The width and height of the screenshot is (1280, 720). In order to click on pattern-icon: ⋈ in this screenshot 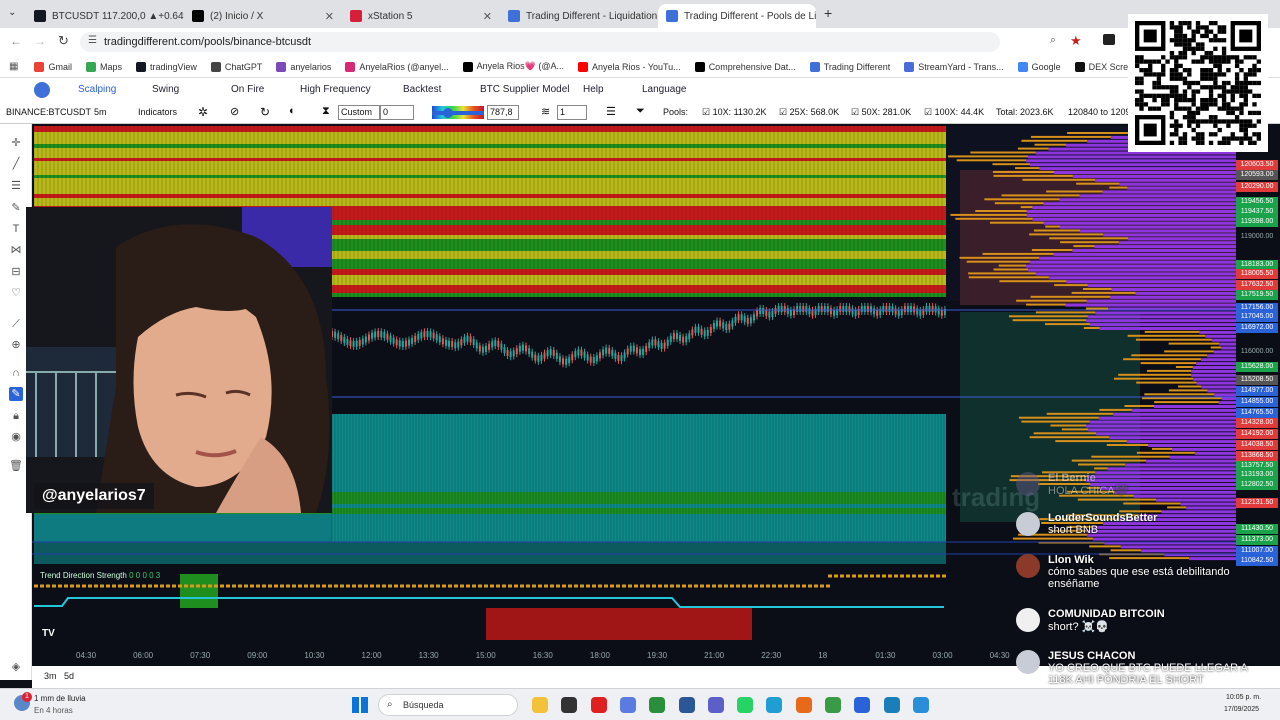, I will do `click(16, 250)`.